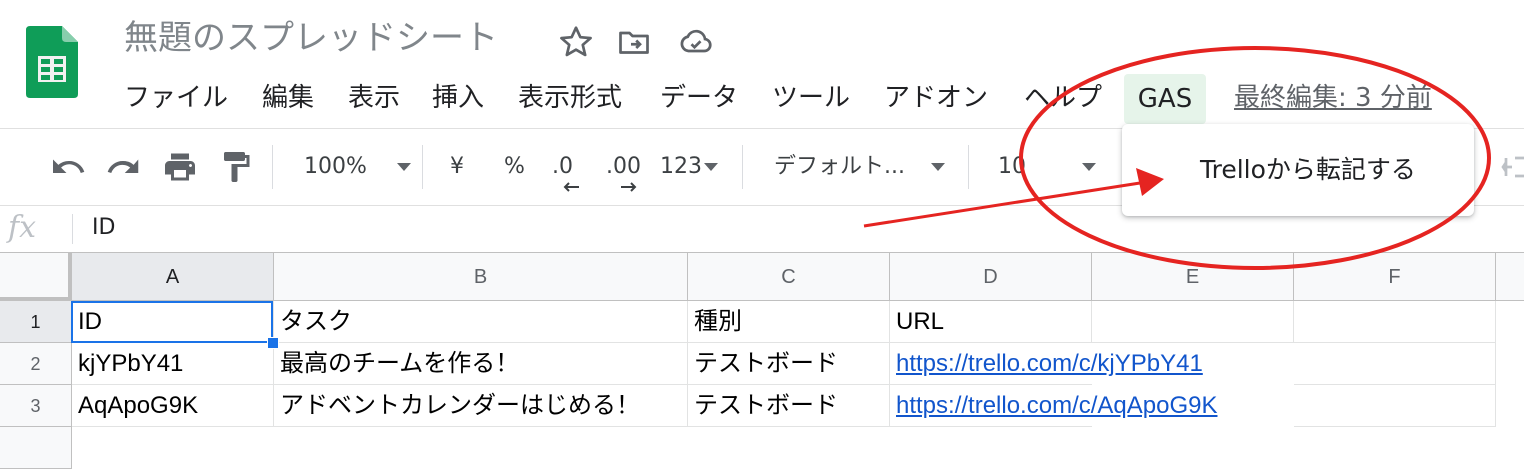 This screenshot has width=1524, height=469. Describe the element at coordinates (1510, 277) in the screenshot. I see `column-header-g` at that location.